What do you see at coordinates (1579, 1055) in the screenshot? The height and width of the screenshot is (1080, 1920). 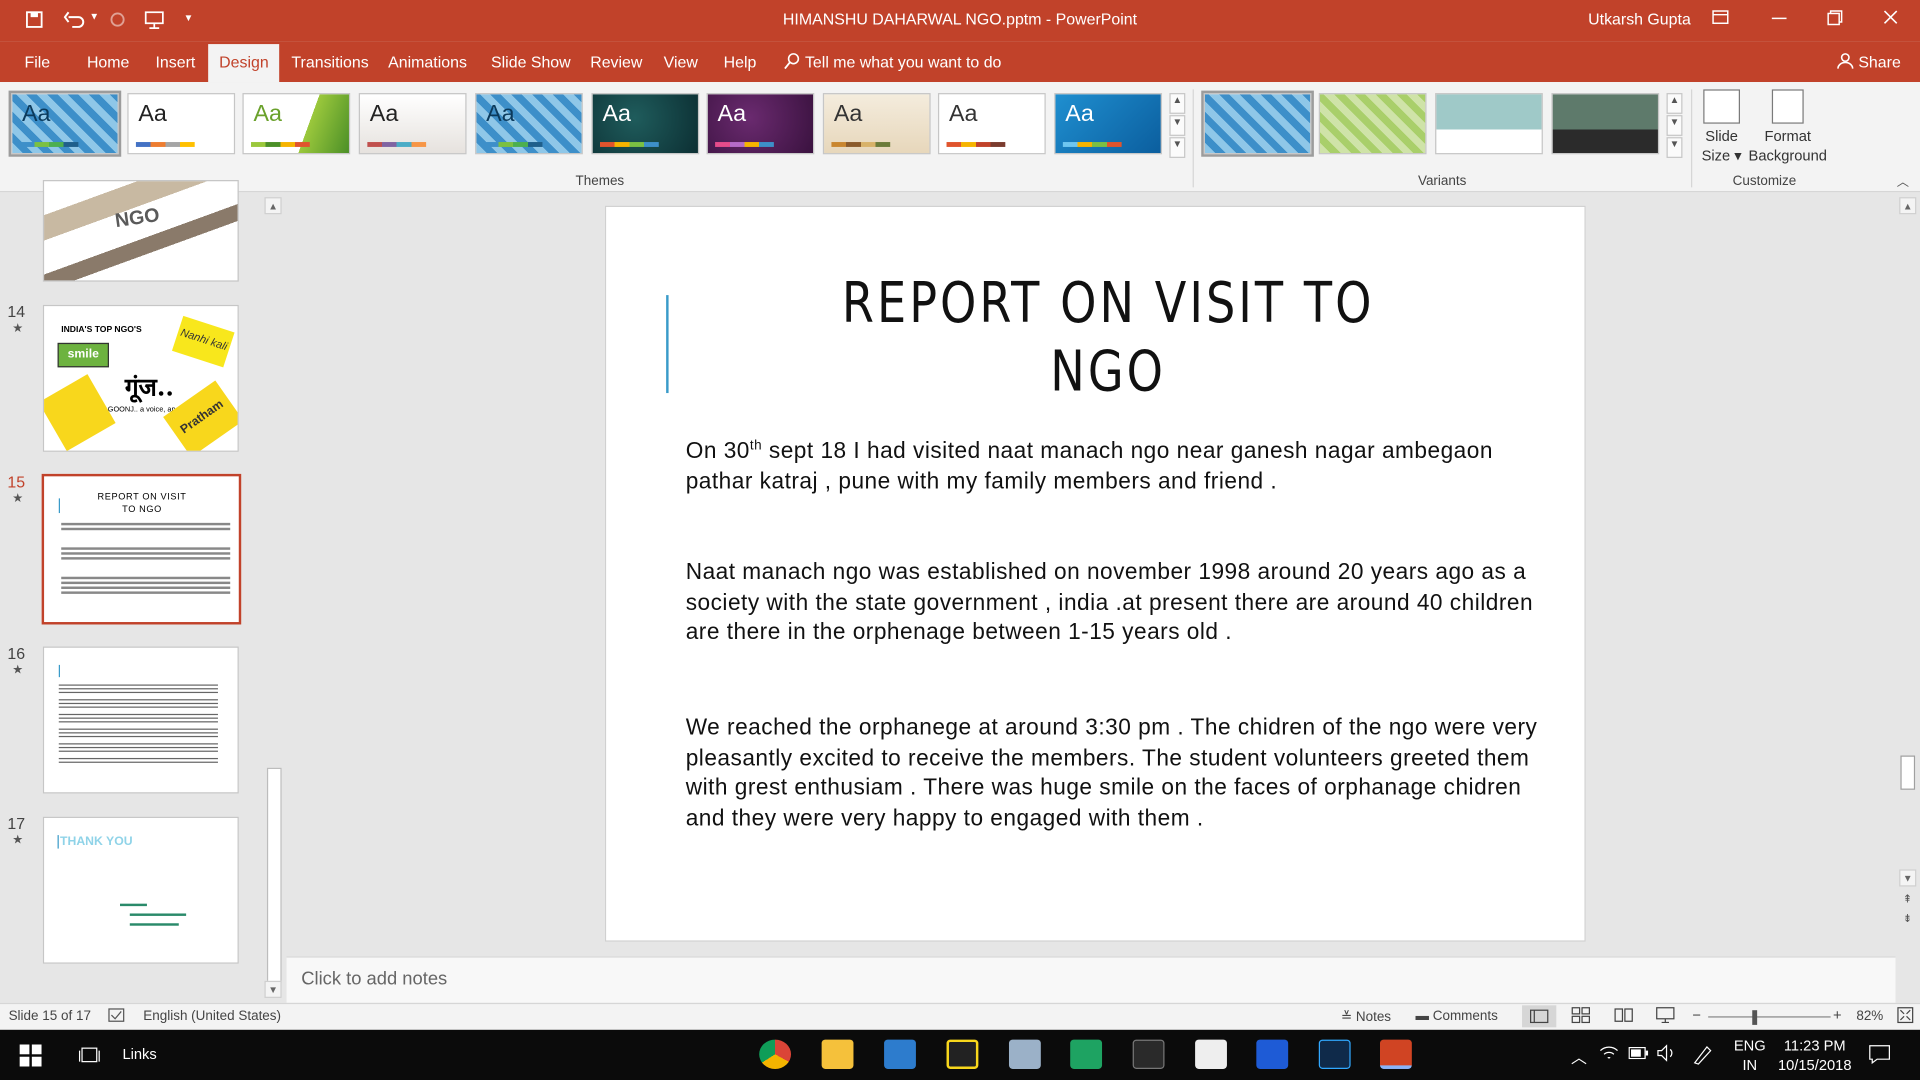 I see `show-hidden-icons: ︿` at bounding box center [1579, 1055].